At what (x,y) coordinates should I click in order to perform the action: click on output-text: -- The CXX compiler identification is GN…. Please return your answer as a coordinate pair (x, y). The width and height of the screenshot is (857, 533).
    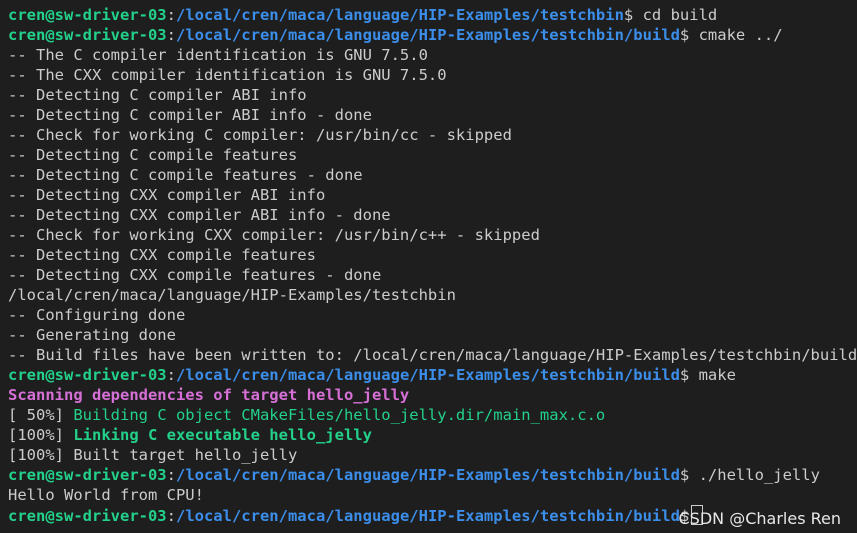
    Looking at the image, I should click on (227, 75).